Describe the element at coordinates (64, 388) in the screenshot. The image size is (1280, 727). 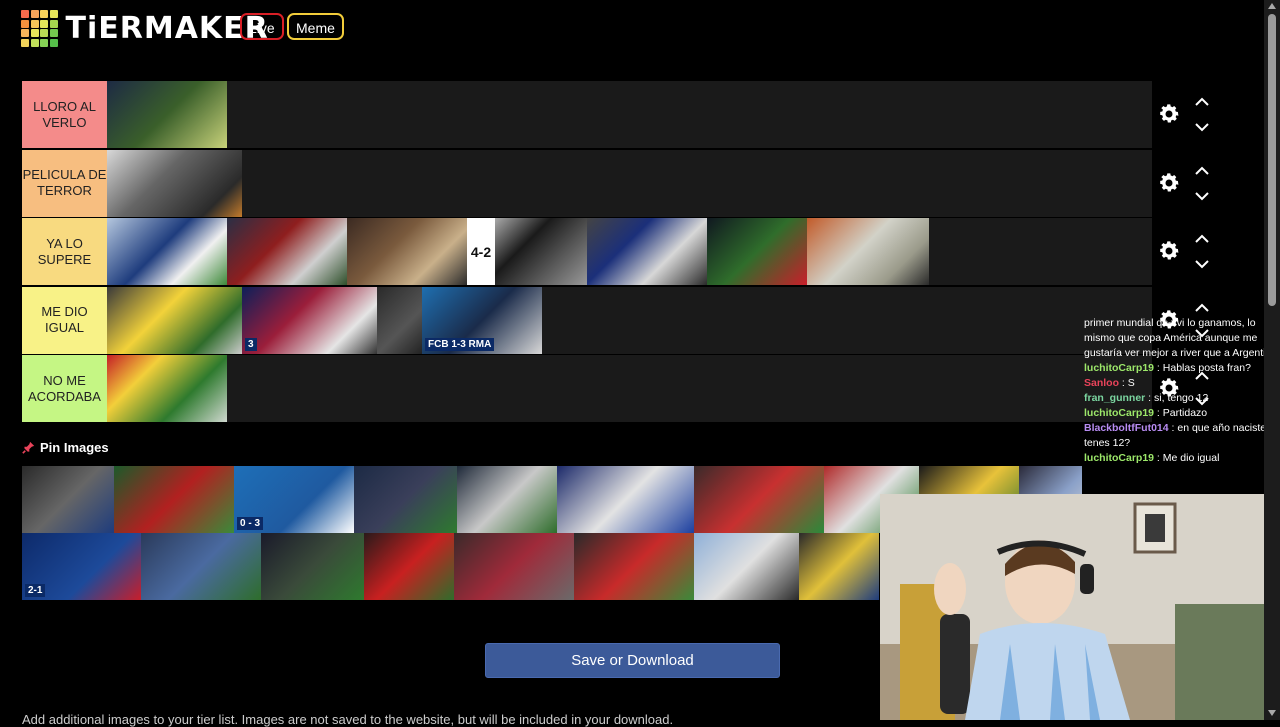
I see `tier-label: NO ME ACORDABA` at that location.